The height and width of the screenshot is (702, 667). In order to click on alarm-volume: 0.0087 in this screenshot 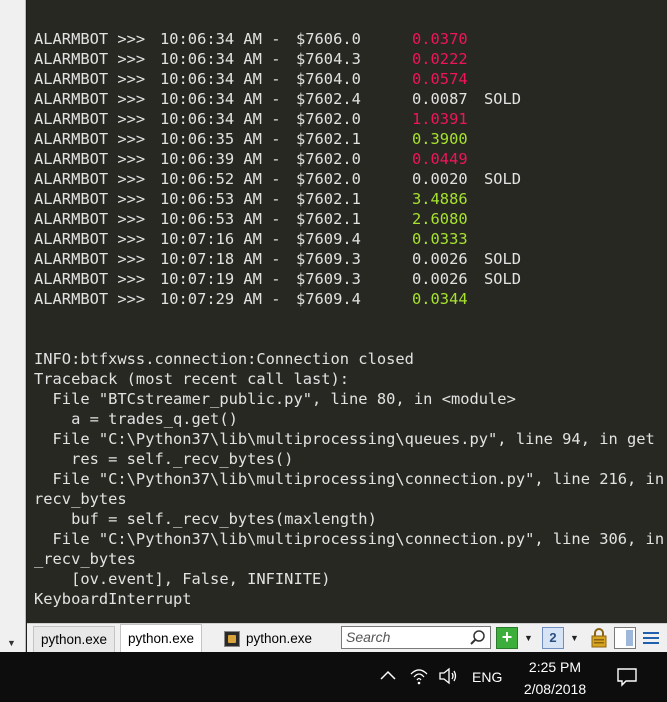, I will do `click(440, 99)`.